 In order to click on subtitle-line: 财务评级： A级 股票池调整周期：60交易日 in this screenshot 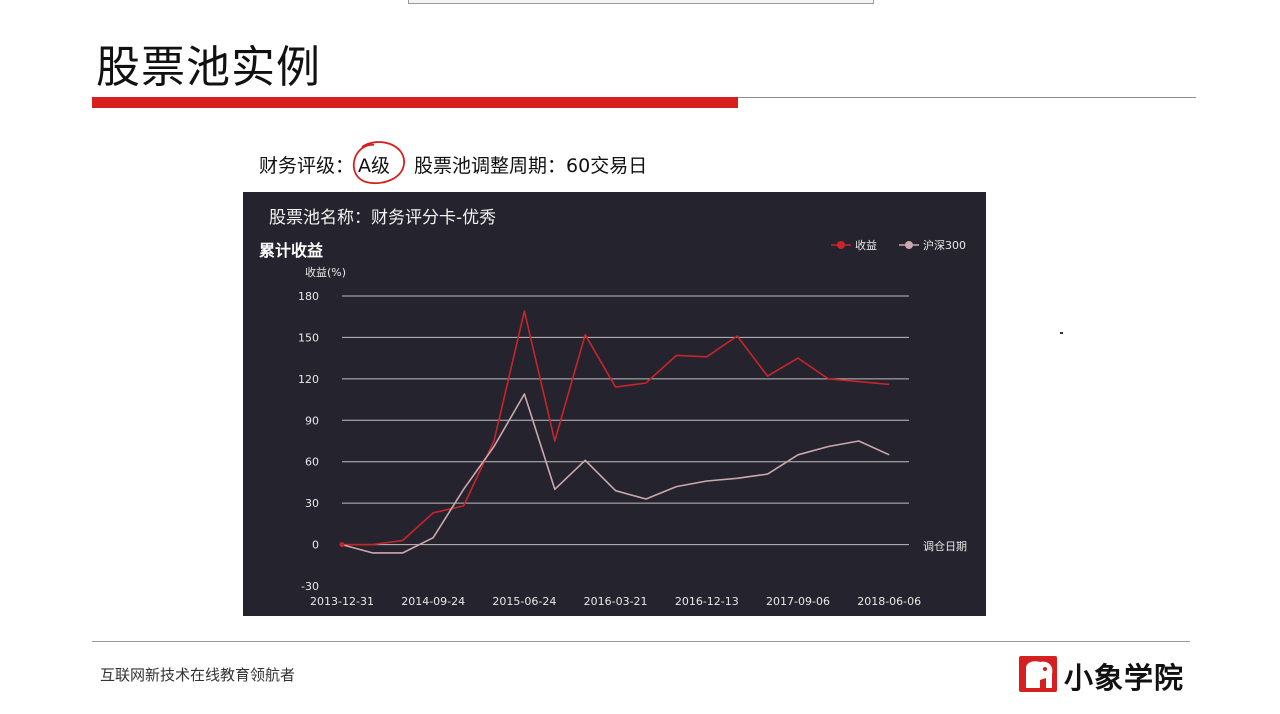, I will do `click(453, 163)`.